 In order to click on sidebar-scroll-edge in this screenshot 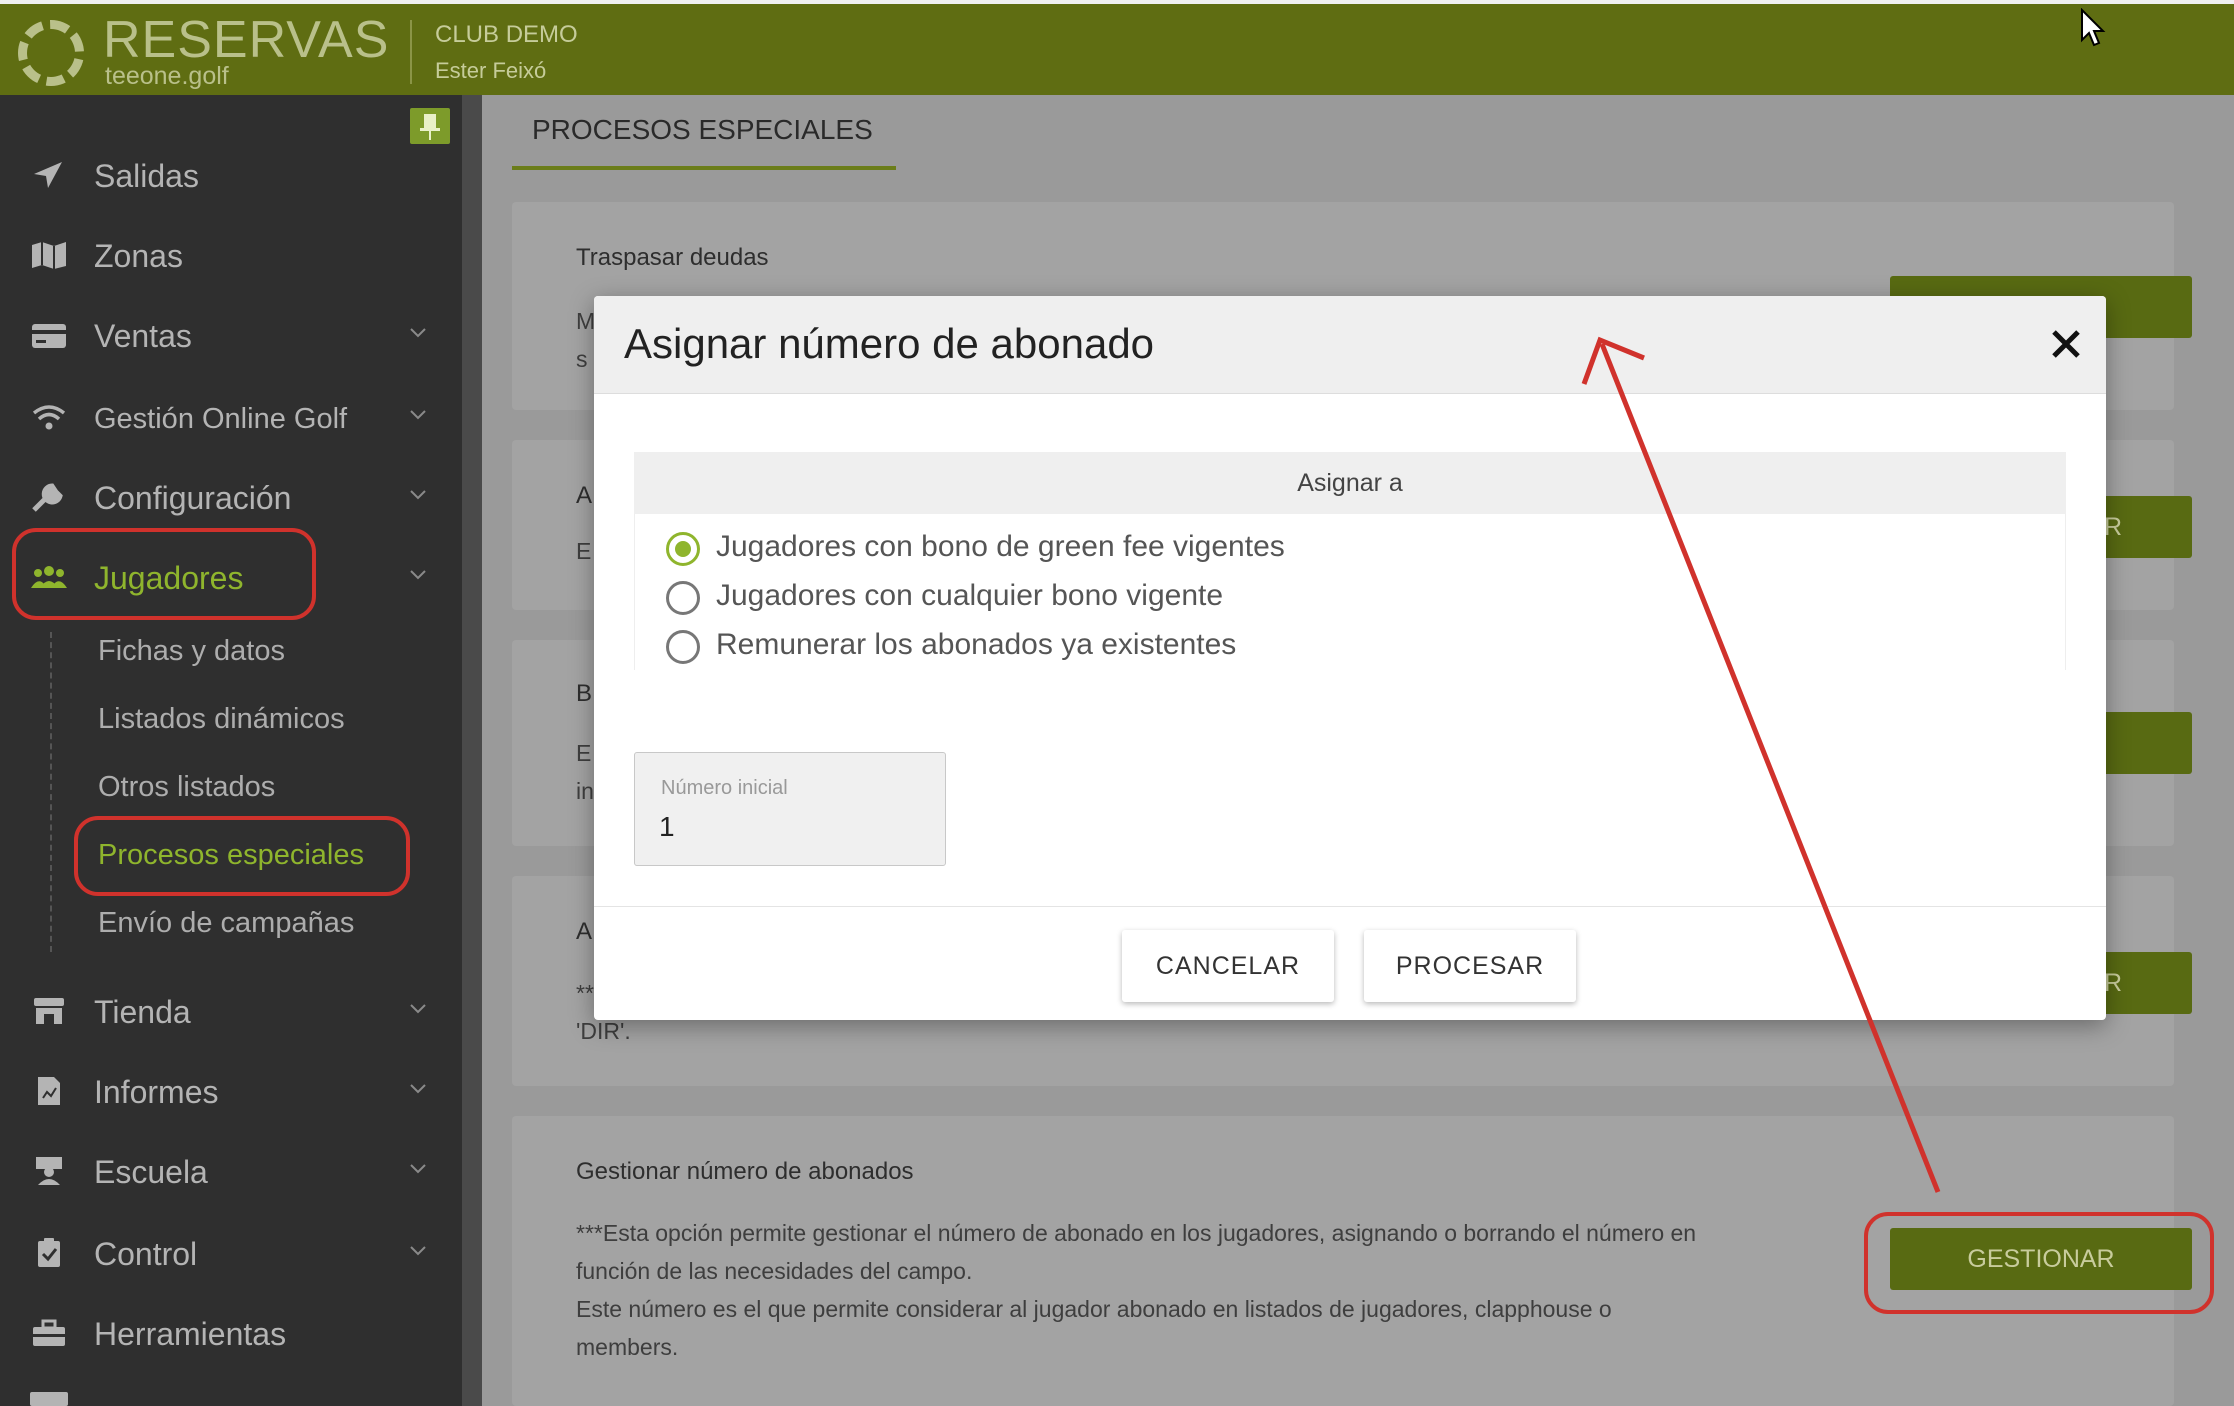, I will do `click(472, 750)`.